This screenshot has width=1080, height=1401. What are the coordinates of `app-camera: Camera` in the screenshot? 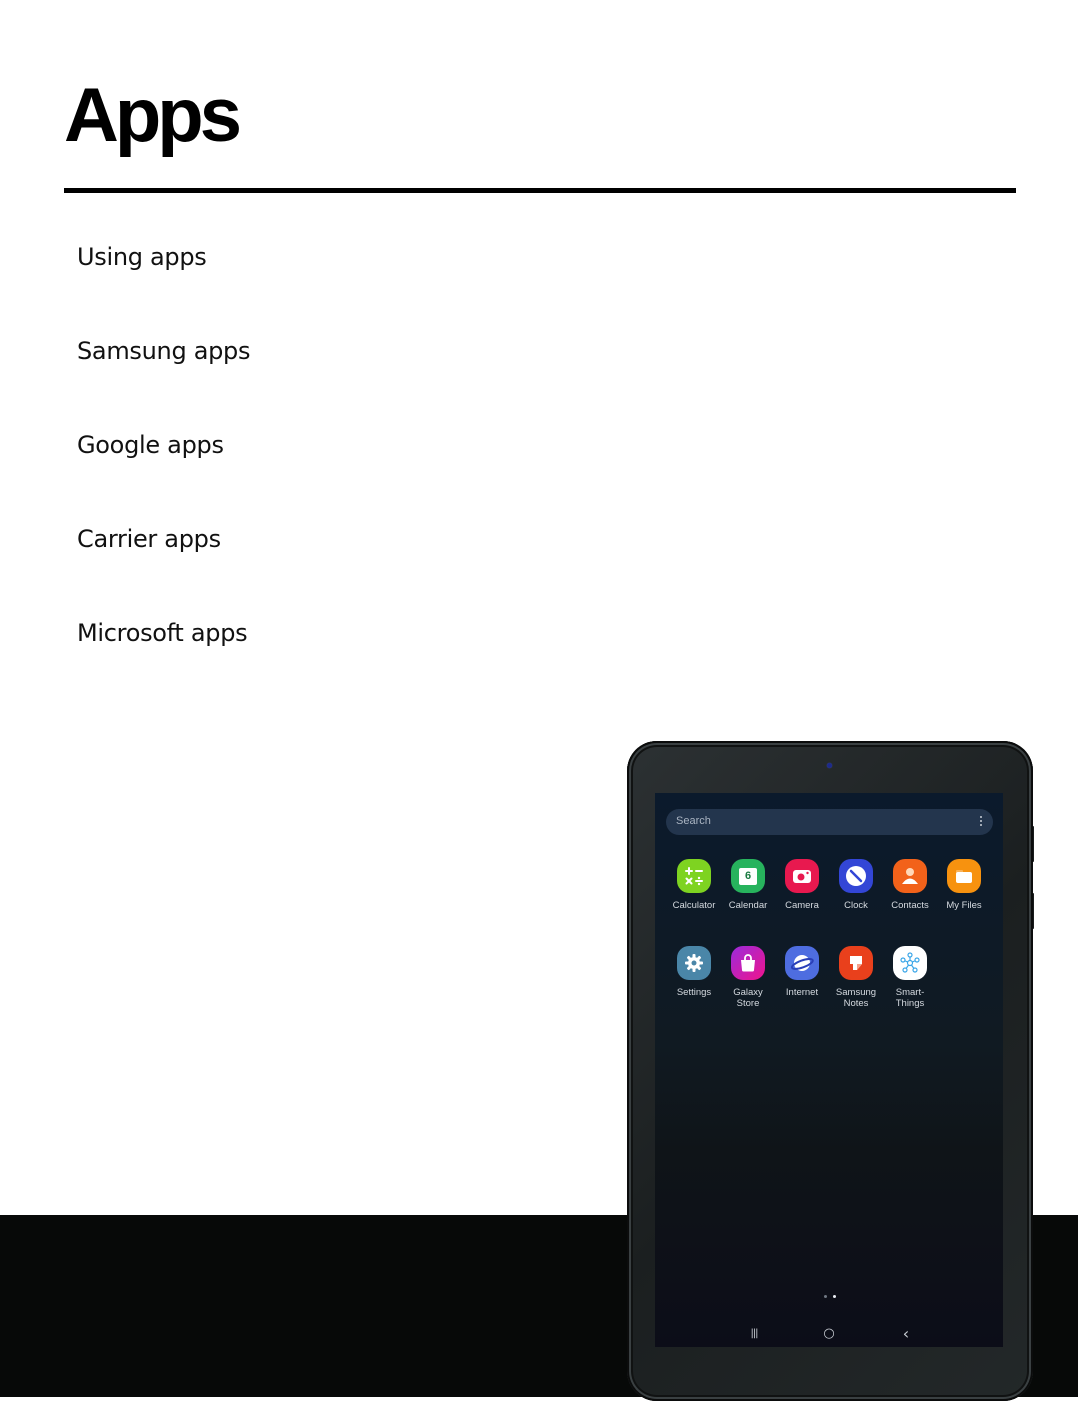 It's located at (802, 885).